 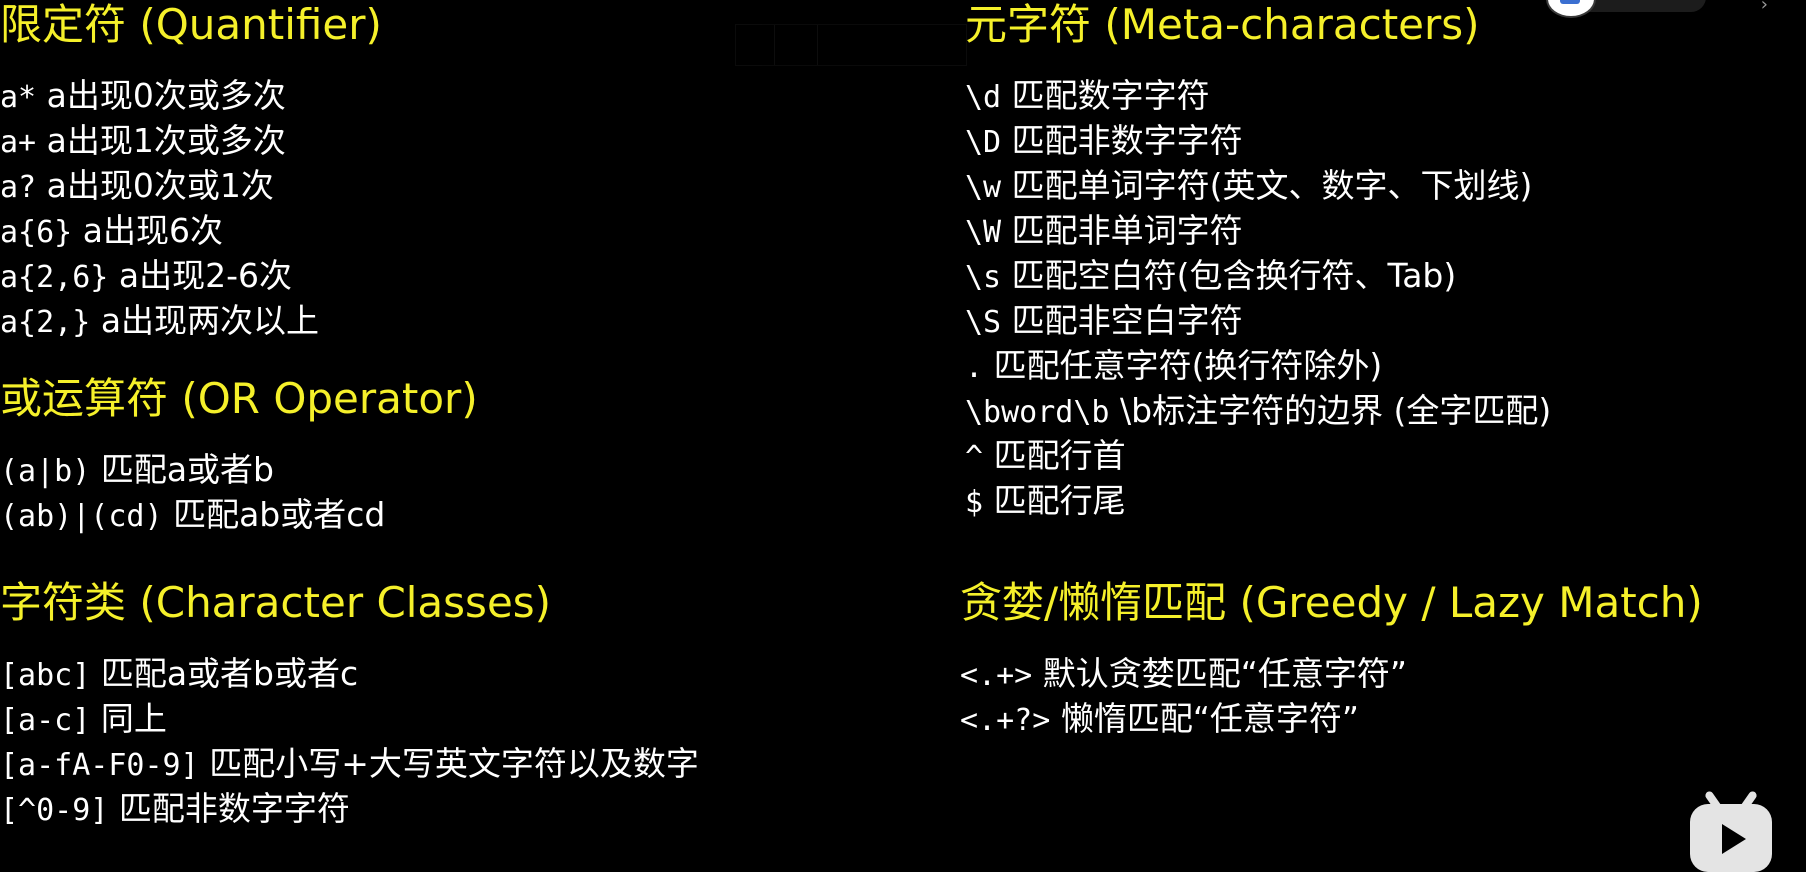 I want to click on quantifier-item-code: a*, so click(x=18, y=98).